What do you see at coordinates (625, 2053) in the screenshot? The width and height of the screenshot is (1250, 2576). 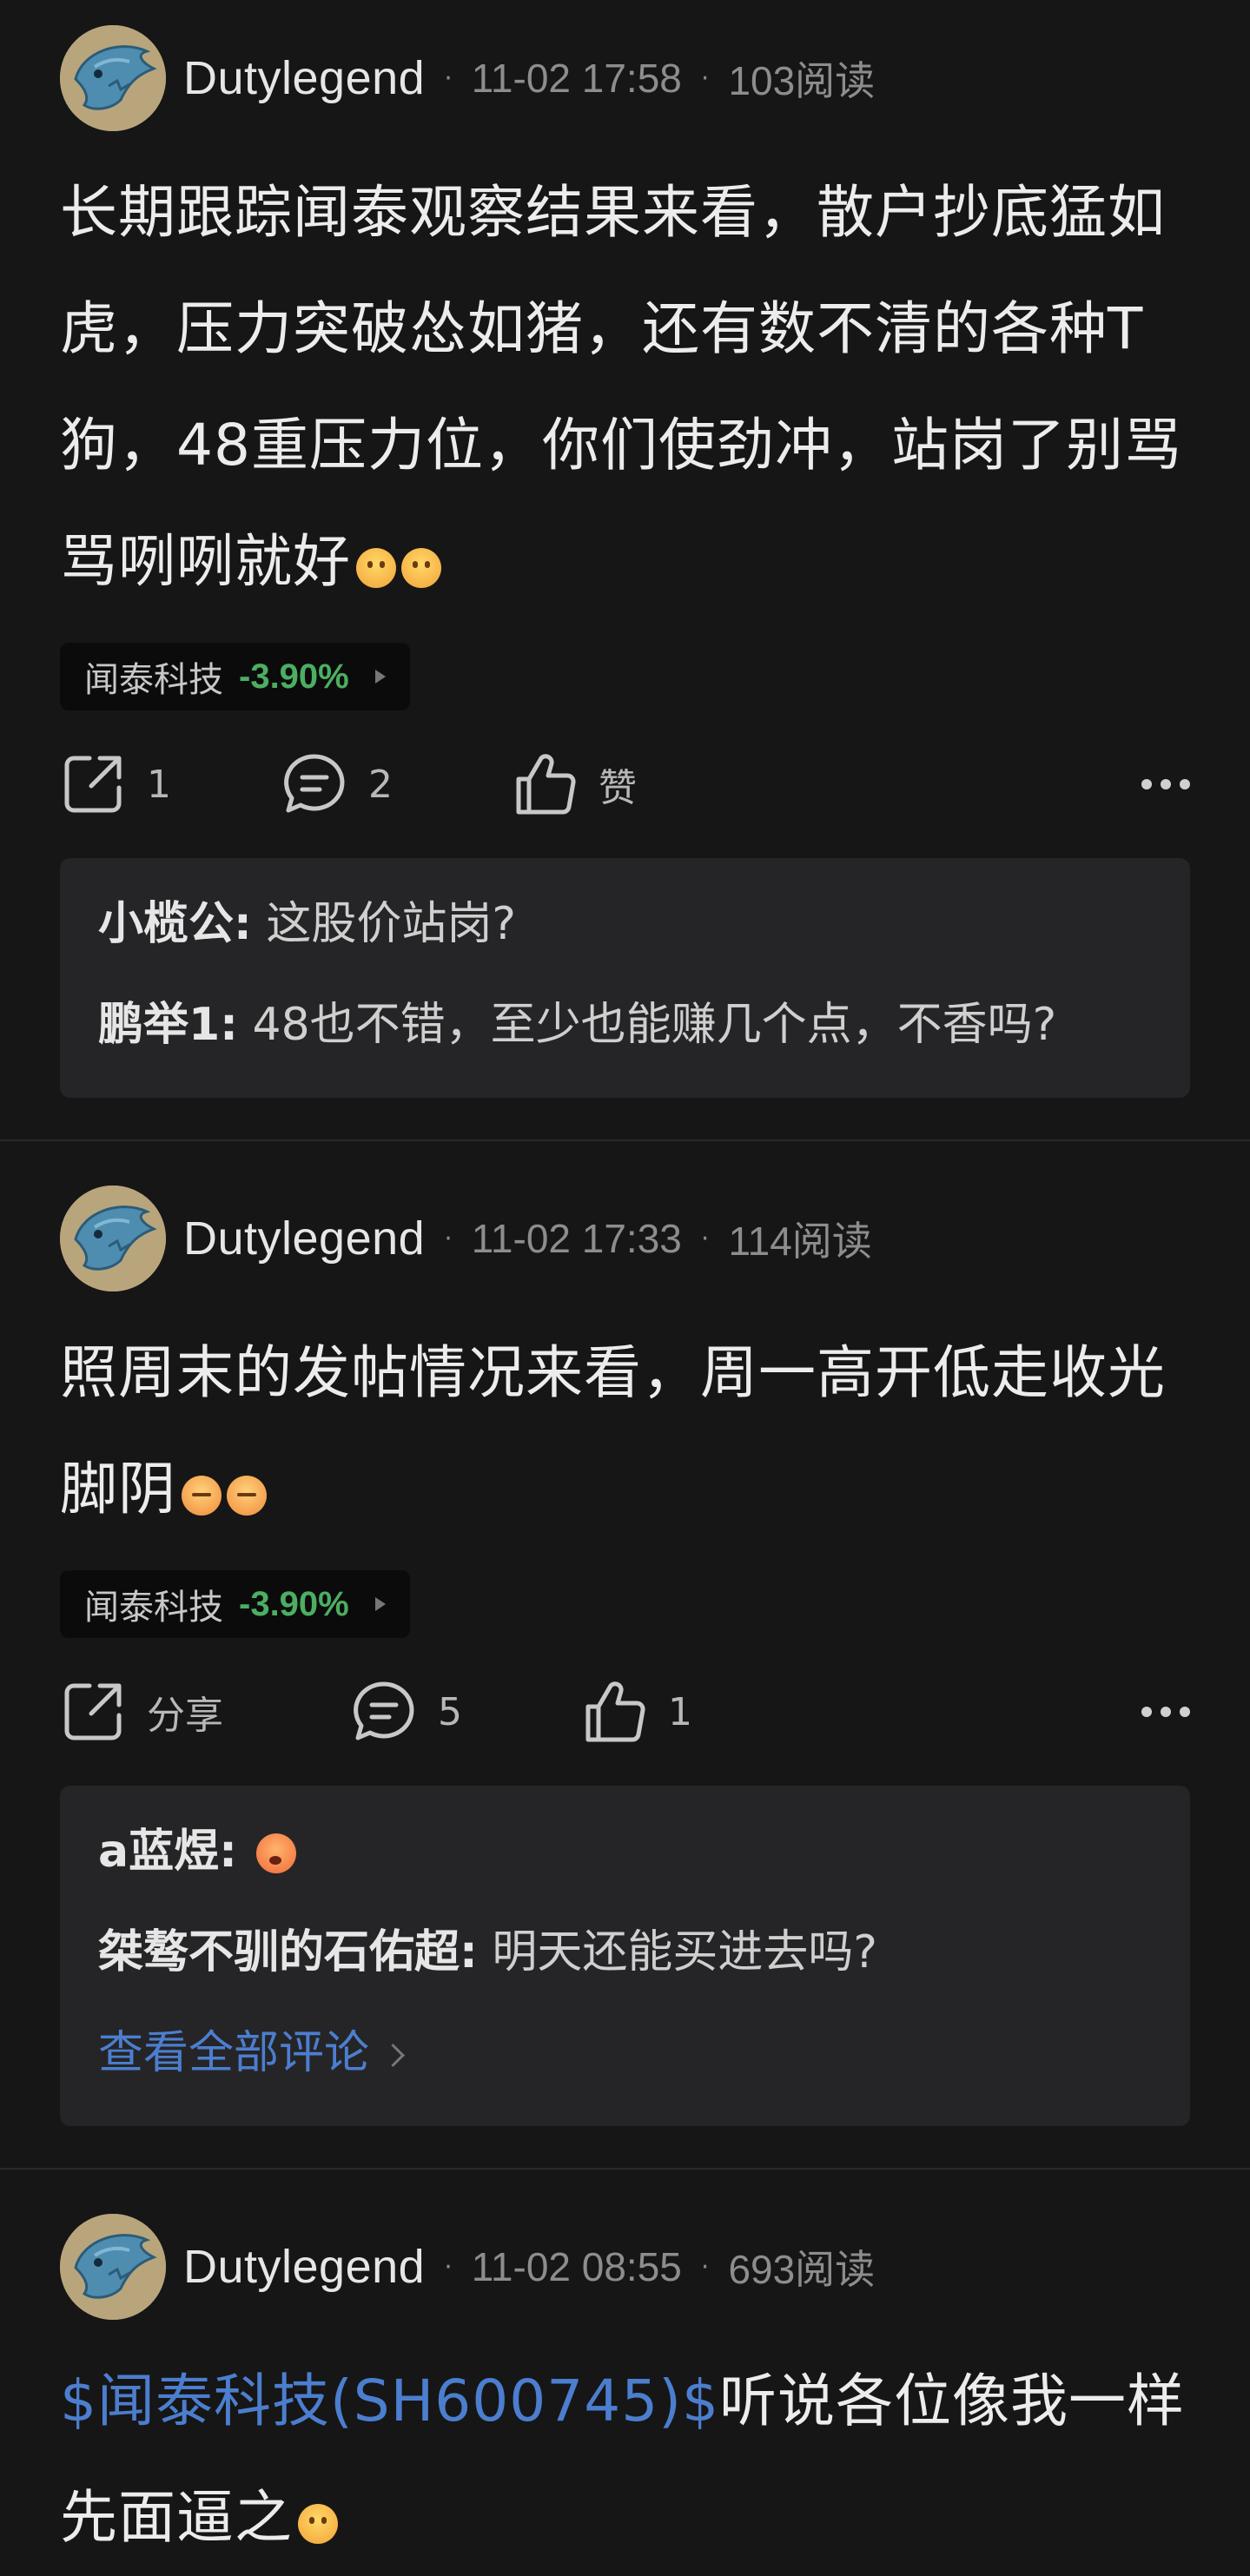 I see `view-all-comments-link: 查看全部评论` at bounding box center [625, 2053].